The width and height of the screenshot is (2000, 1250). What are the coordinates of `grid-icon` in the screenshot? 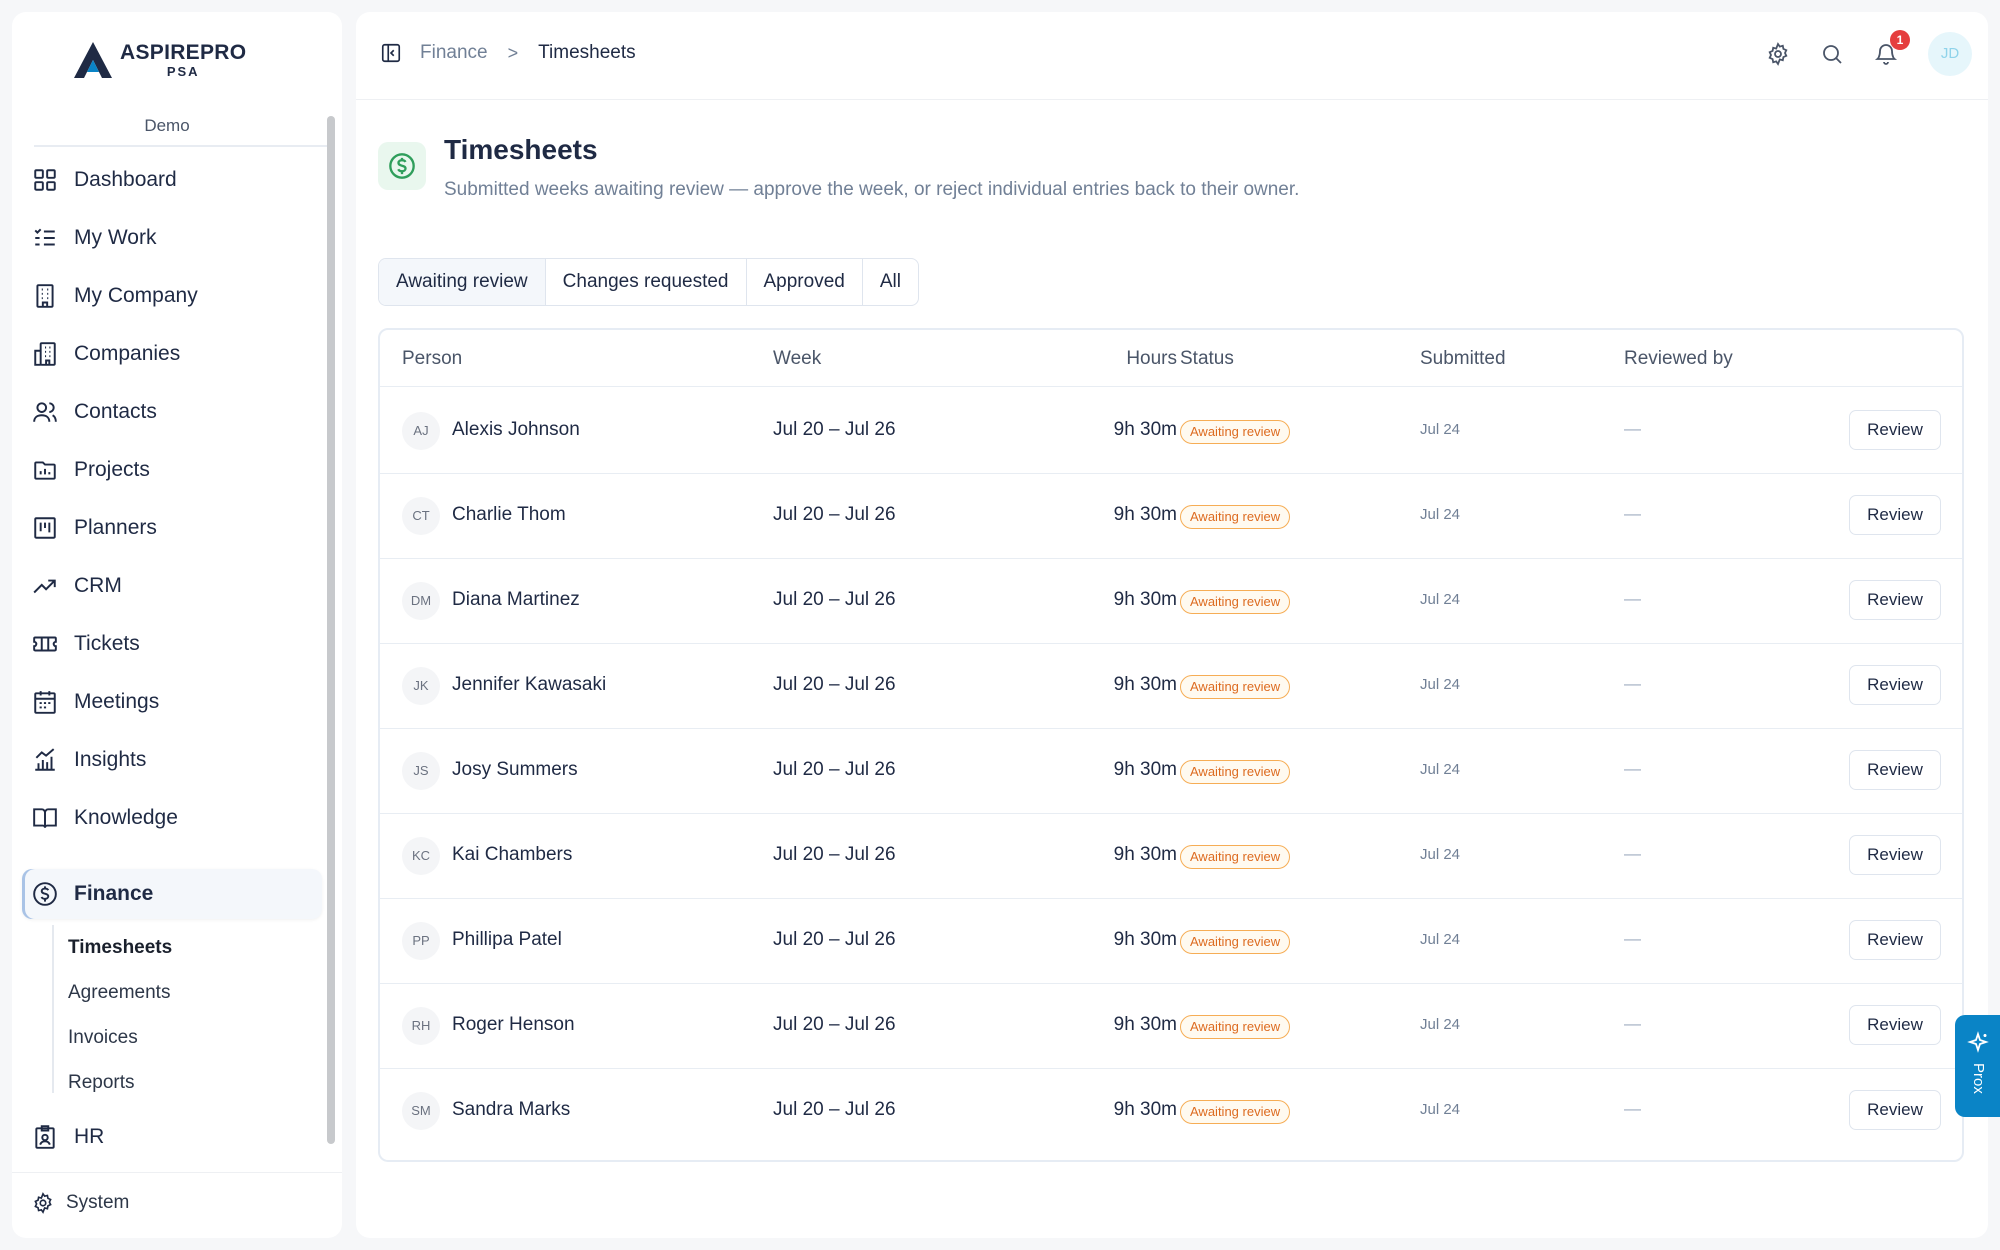 It's located at (45, 180).